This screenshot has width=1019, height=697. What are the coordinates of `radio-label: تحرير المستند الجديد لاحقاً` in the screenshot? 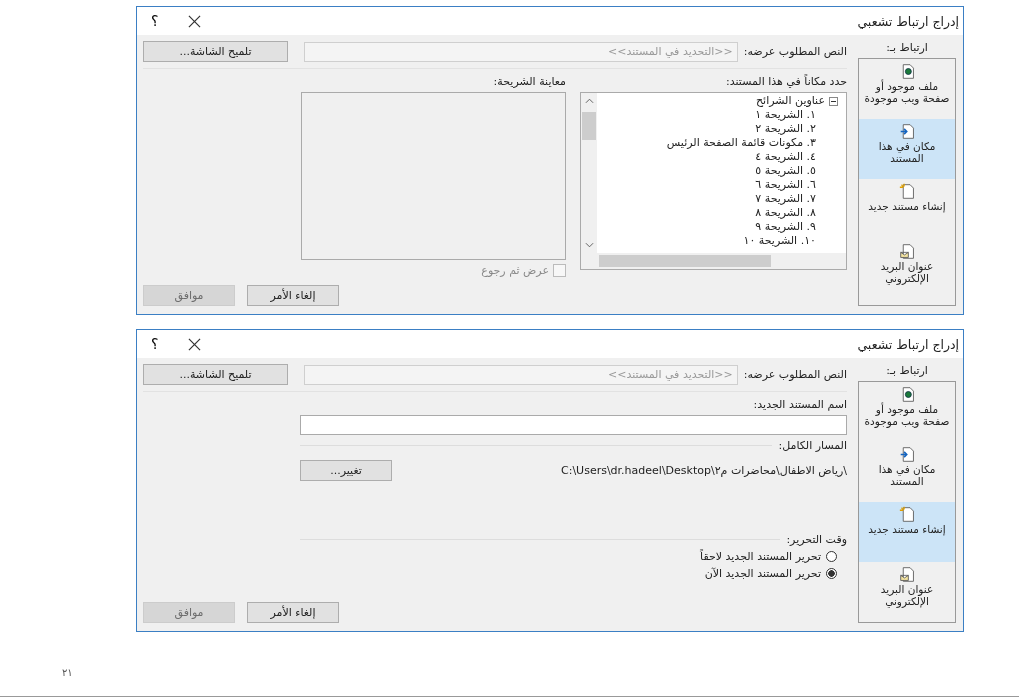 It's located at (760, 556).